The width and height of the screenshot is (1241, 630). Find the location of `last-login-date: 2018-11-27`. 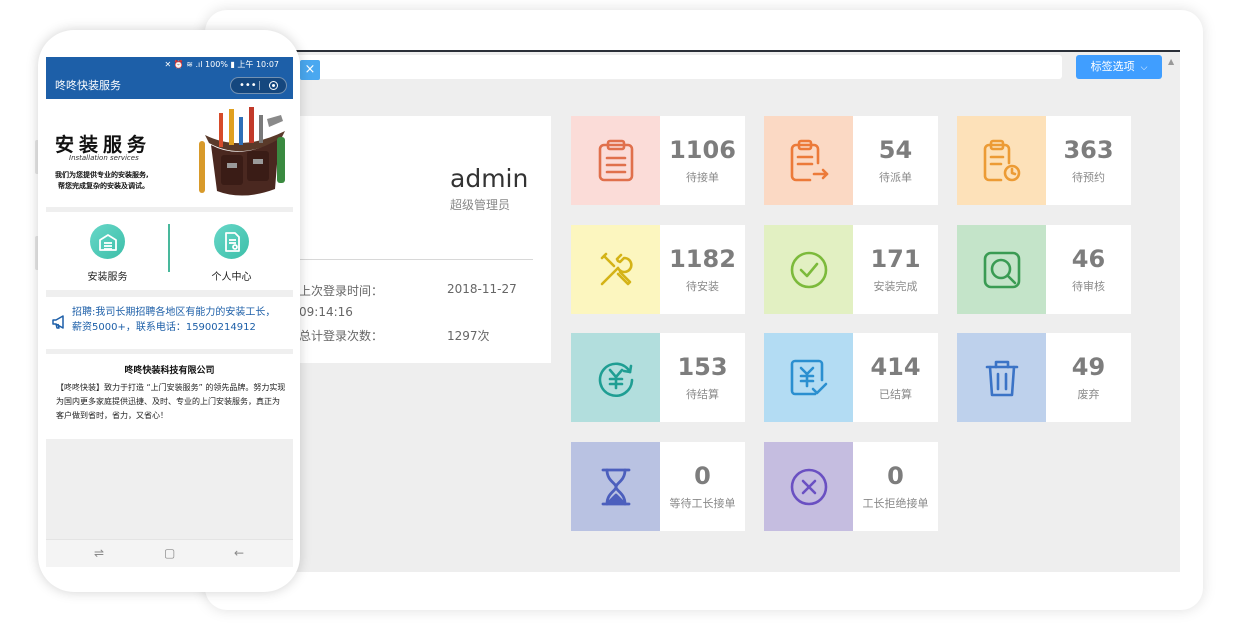

last-login-date: 2018-11-27 is located at coordinates (482, 289).